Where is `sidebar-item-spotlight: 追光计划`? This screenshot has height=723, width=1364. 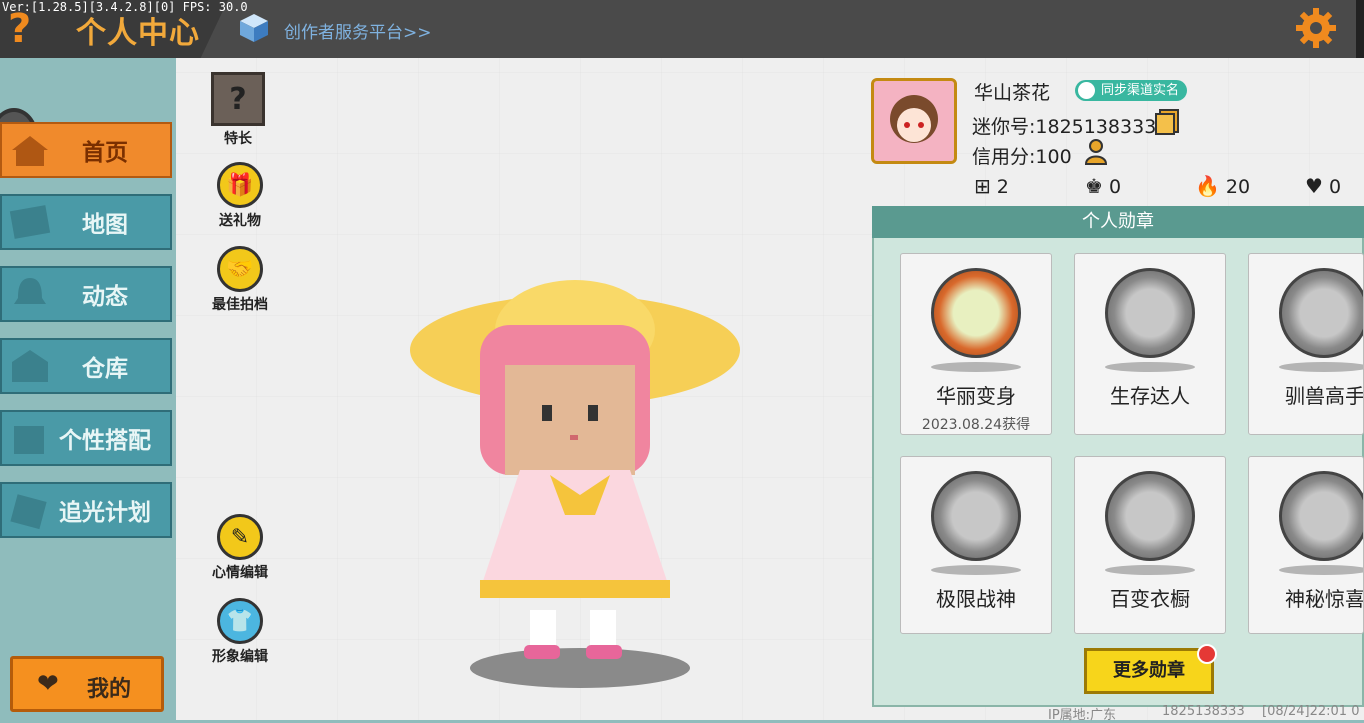 sidebar-item-spotlight: 追光计划 is located at coordinates (86, 510).